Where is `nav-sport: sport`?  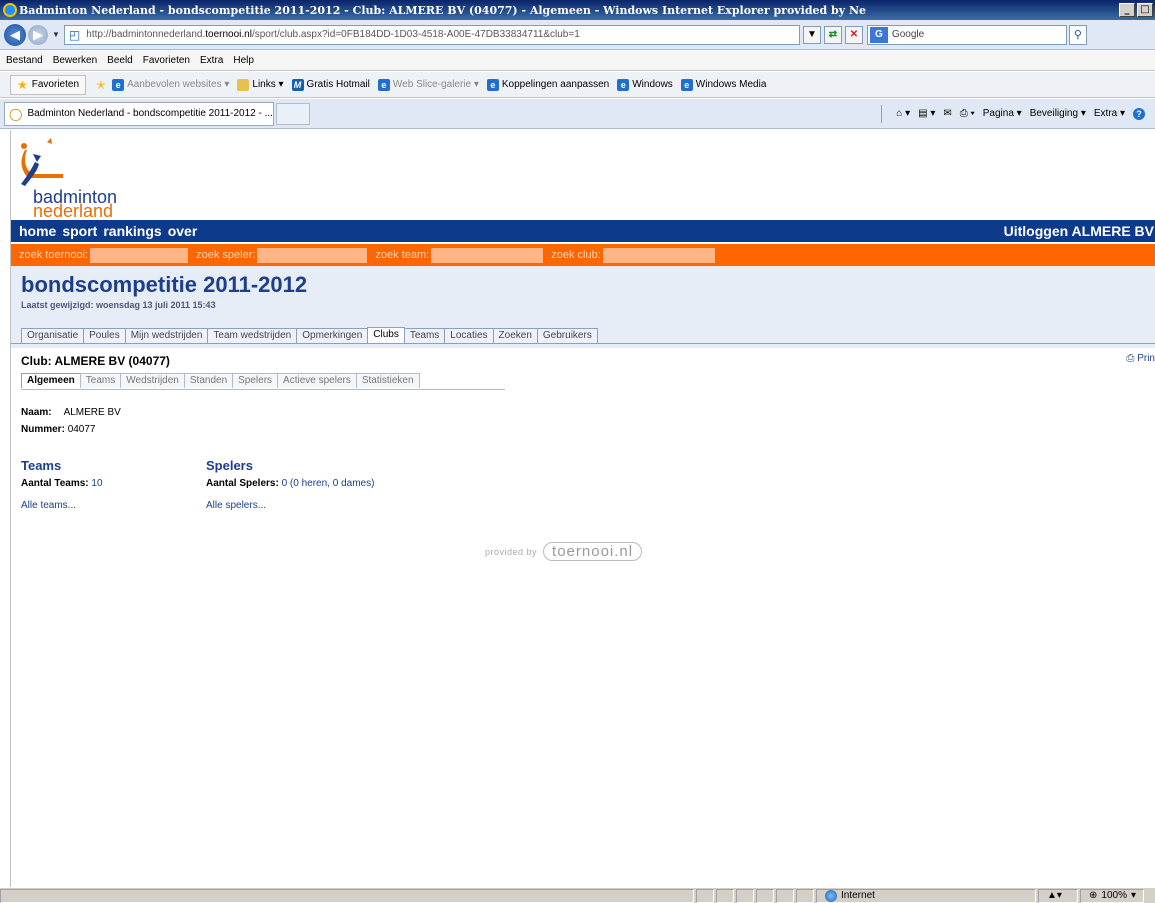
nav-sport: sport is located at coordinates (79, 231).